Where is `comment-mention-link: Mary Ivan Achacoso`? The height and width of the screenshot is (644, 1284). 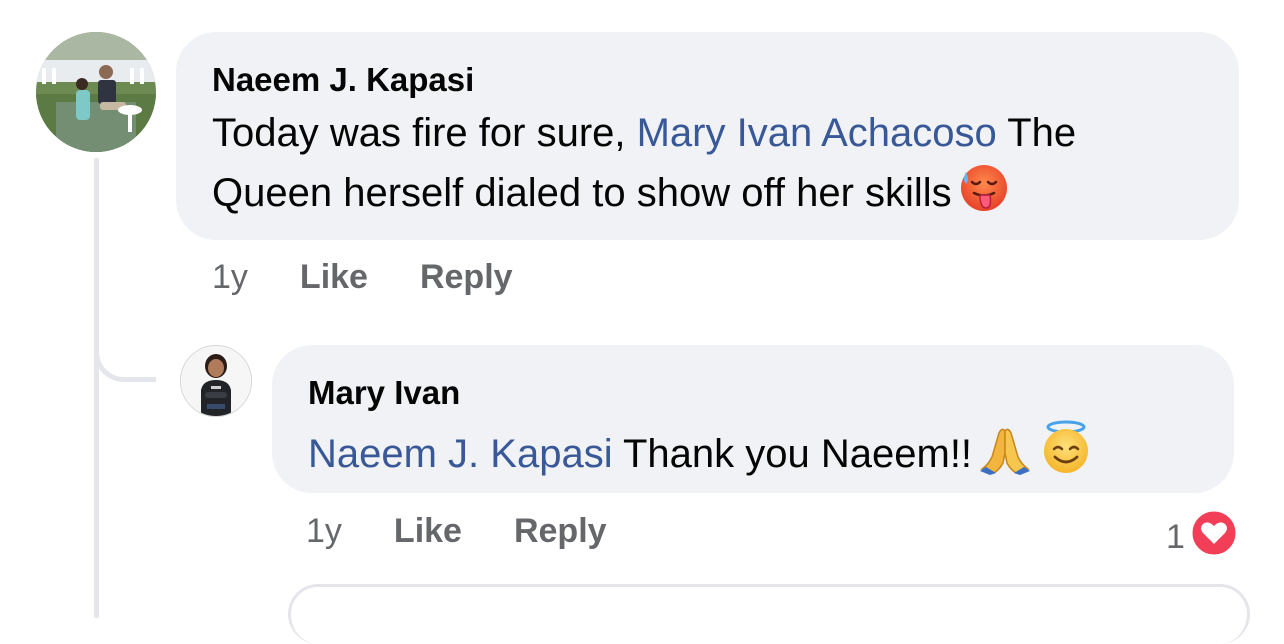
comment-mention-link: Mary Ivan Achacoso is located at coordinates (817, 133).